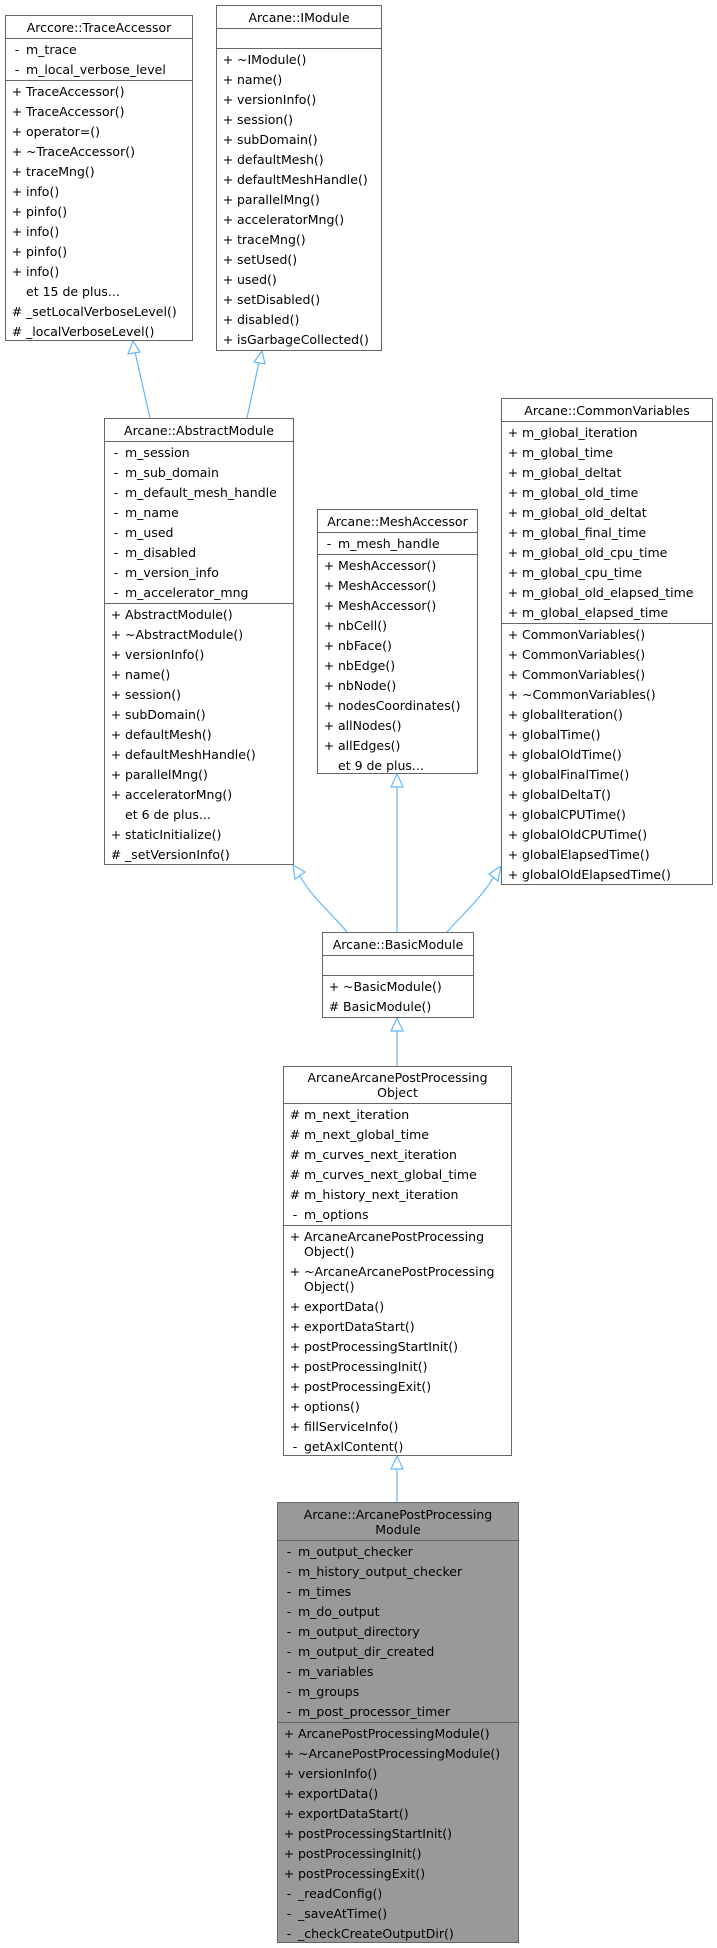  I want to click on method-row: + options(), so click(397, 1407).